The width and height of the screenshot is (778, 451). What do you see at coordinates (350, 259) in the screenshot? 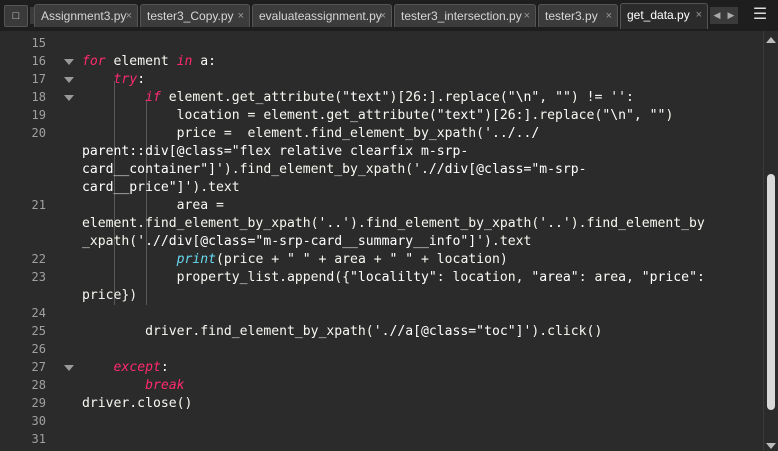
I see `code-text: + area +` at bounding box center [350, 259].